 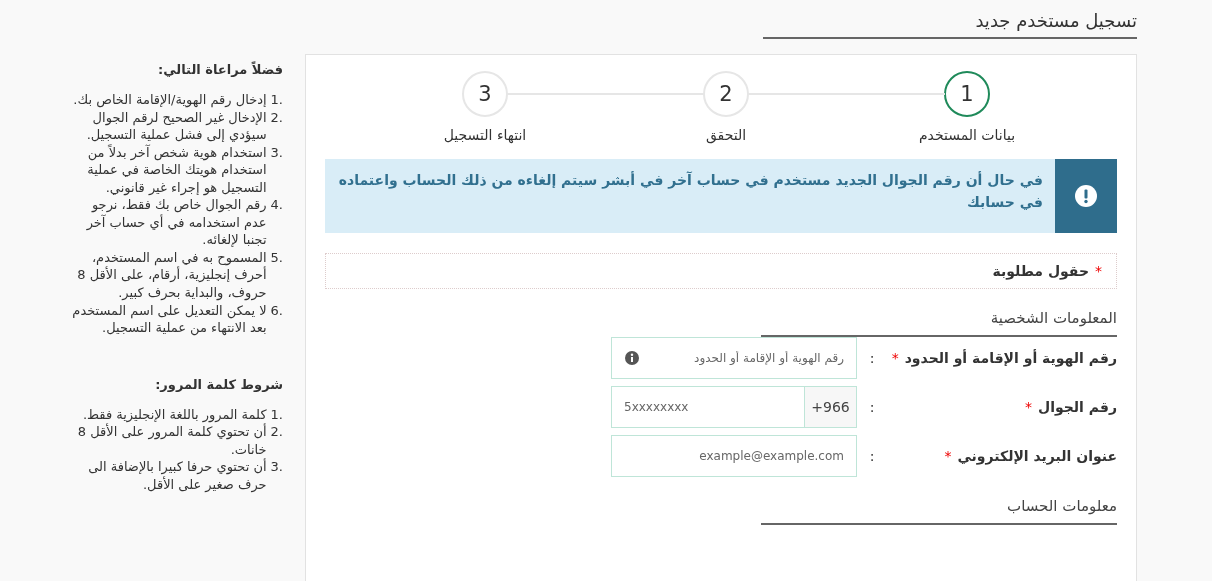 What do you see at coordinates (276, 205) in the screenshot?
I see `item-number: 4.` at bounding box center [276, 205].